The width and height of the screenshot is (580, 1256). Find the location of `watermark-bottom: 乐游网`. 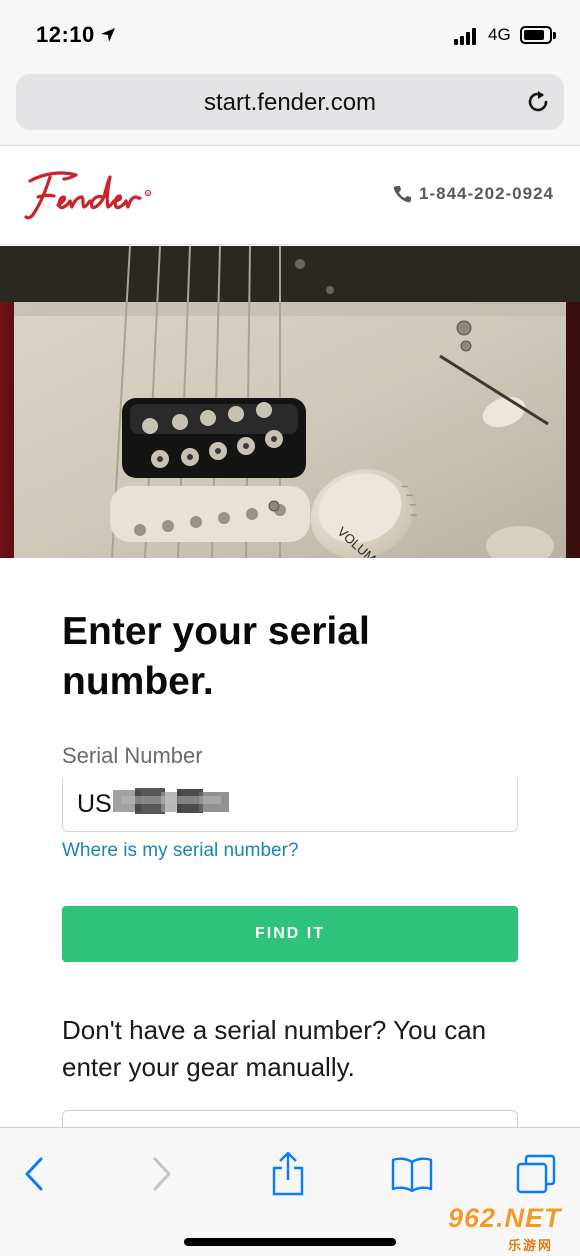

watermark-bottom: 乐游网 is located at coordinates (531, 1245).